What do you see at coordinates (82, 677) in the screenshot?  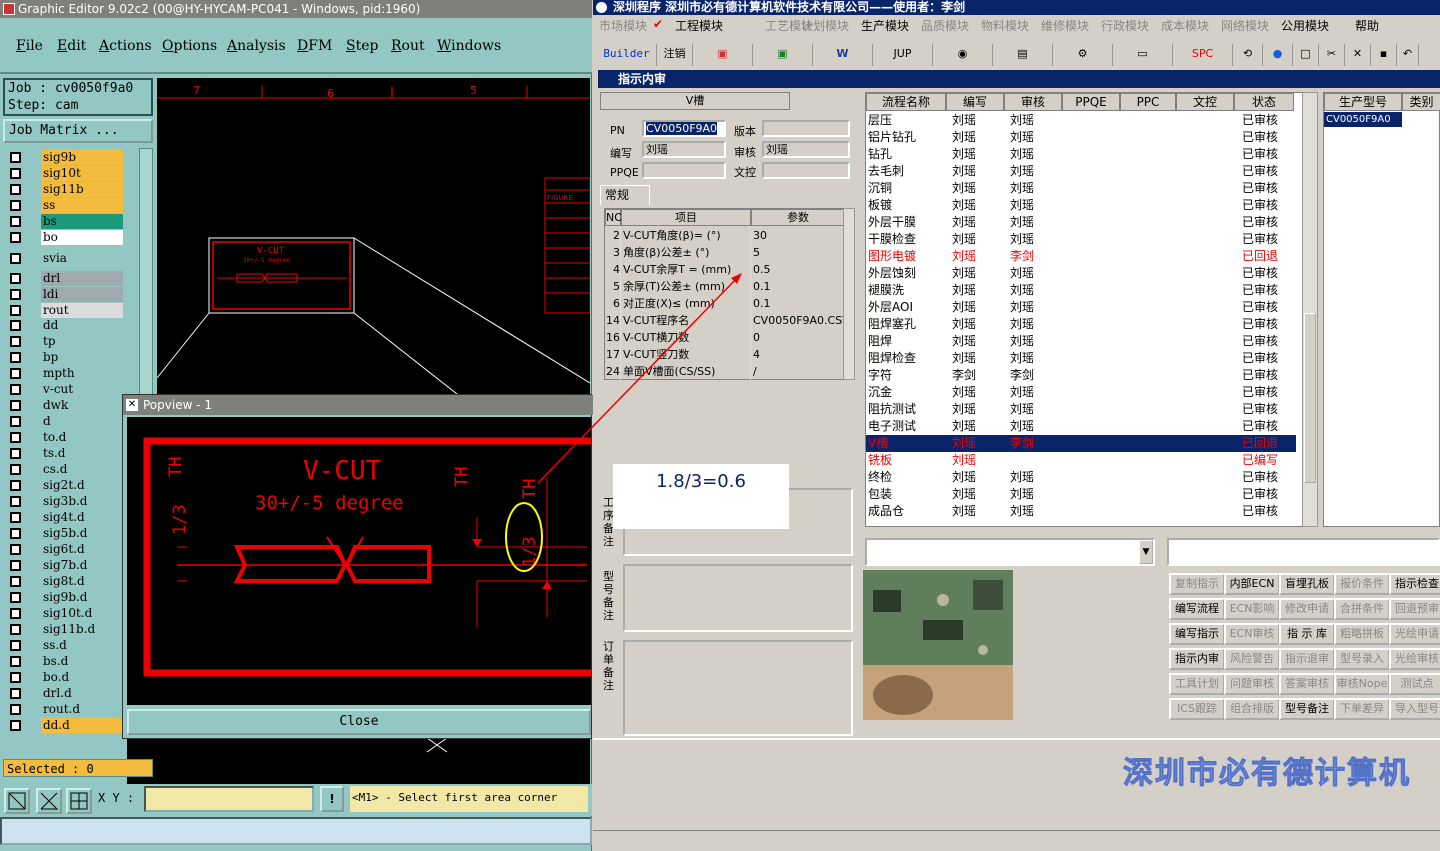 I see `layer-name: bo.d` at bounding box center [82, 677].